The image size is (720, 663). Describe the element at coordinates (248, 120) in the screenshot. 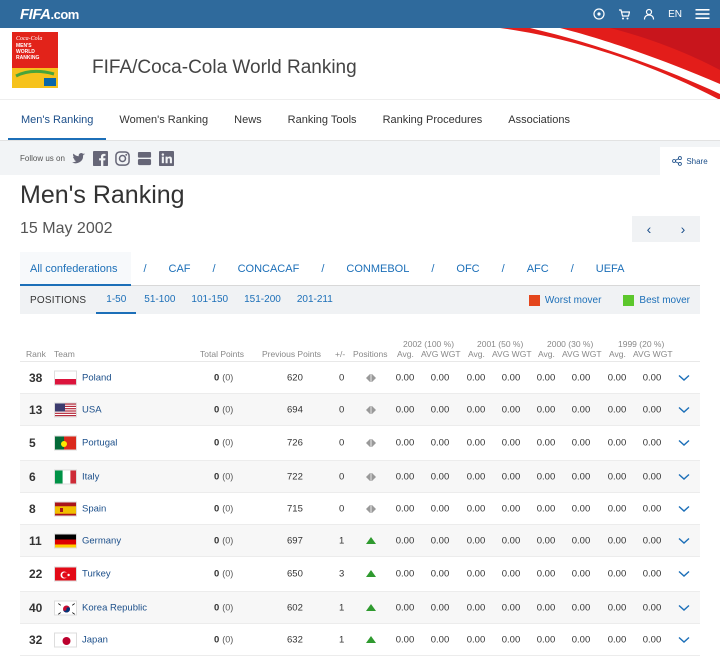

I see `nav-news: News` at that location.